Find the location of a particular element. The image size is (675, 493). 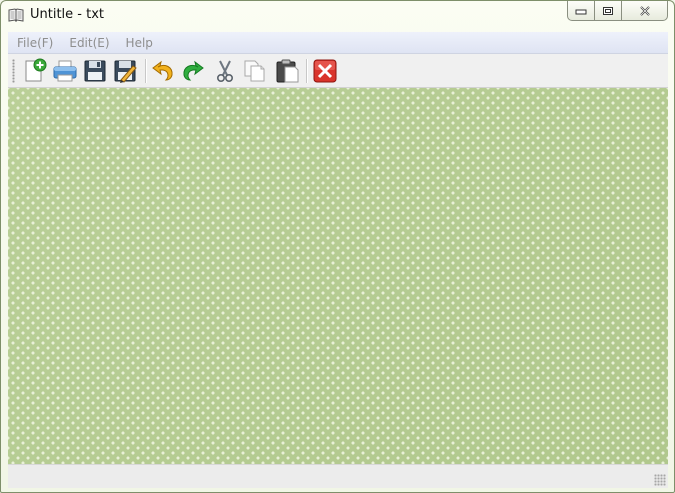

print-button is located at coordinates (65, 71).